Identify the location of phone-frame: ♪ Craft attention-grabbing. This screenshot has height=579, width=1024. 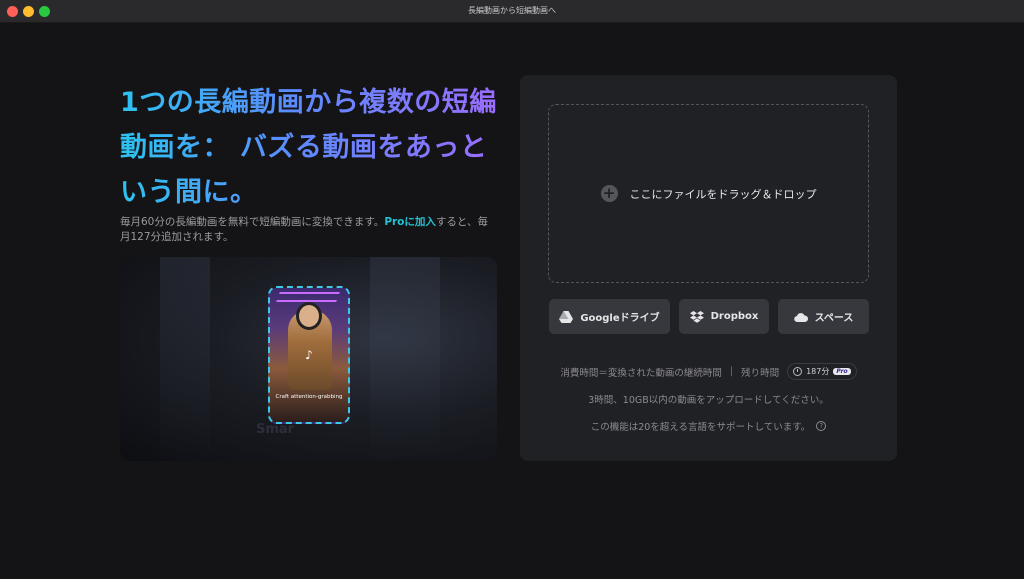
(309, 355).